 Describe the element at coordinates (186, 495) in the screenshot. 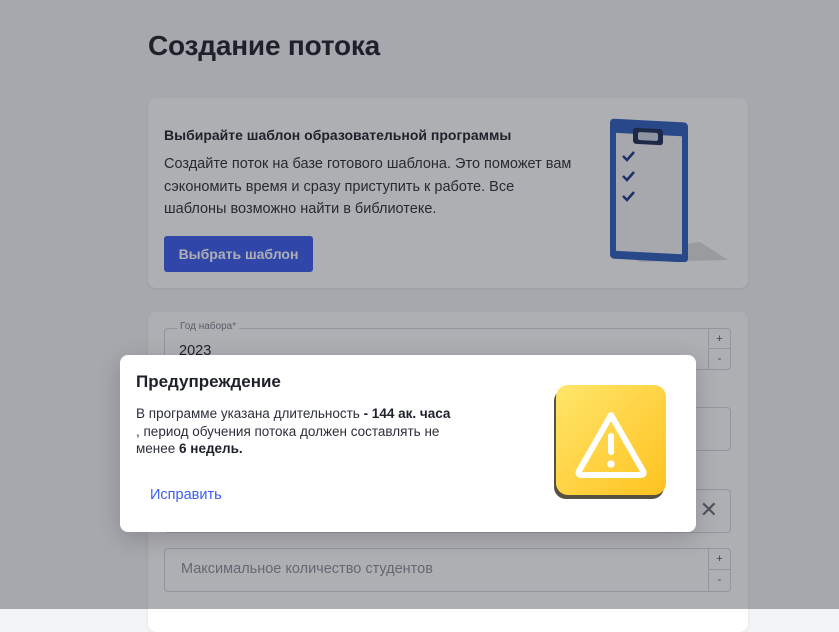

I see `fix-button: Исправить` at that location.